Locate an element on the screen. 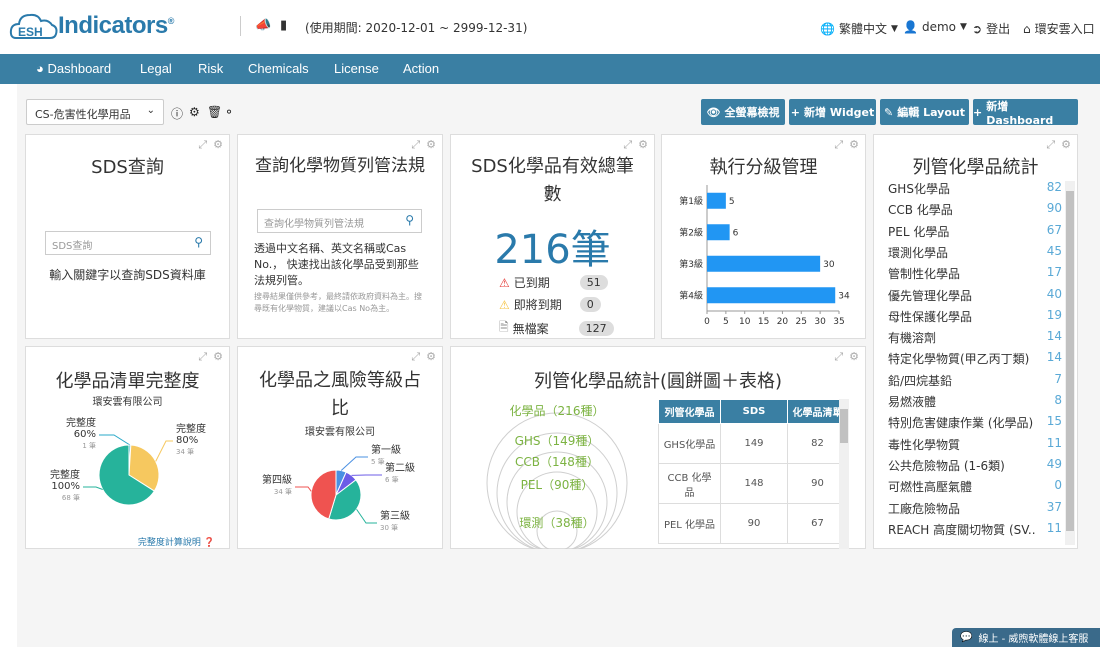  list-item-label: 毒性化學物質 is located at coordinates (924, 444).